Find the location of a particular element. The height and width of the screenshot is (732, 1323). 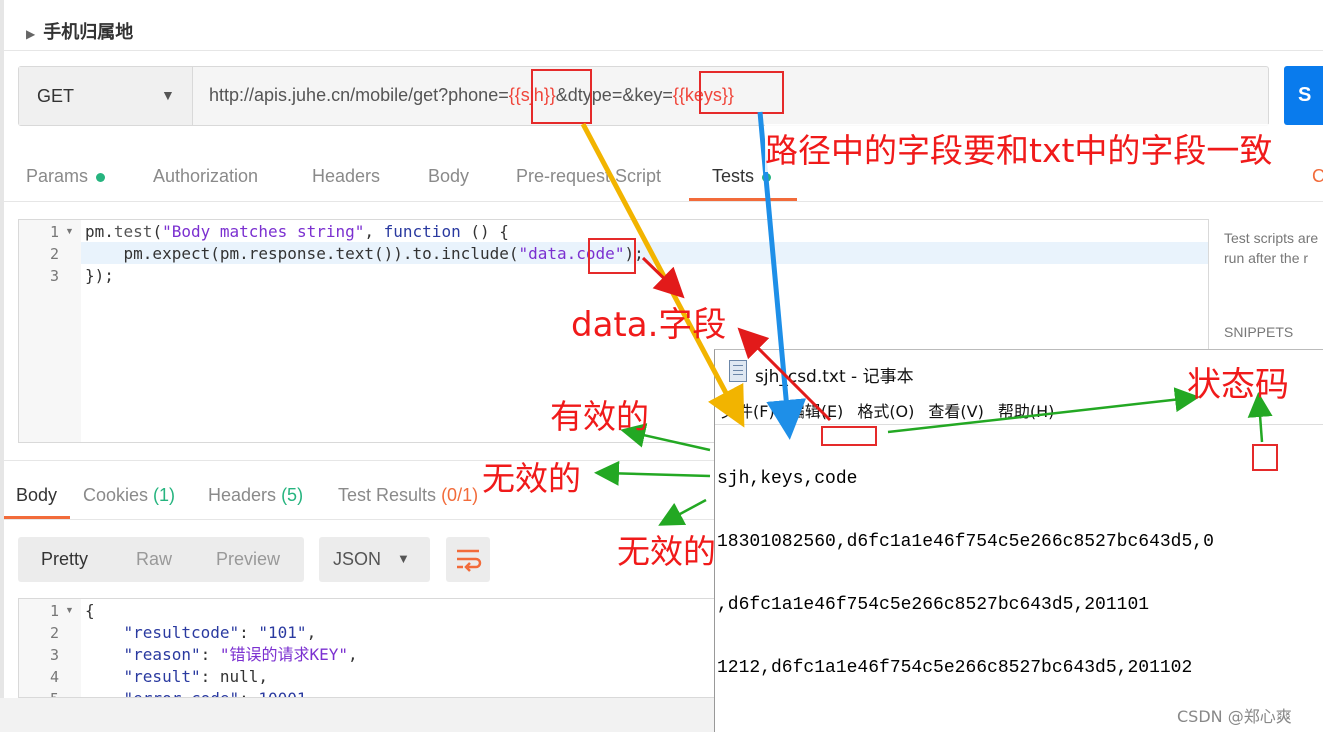

arrow-green-status2 is located at coordinates (1260, 417).